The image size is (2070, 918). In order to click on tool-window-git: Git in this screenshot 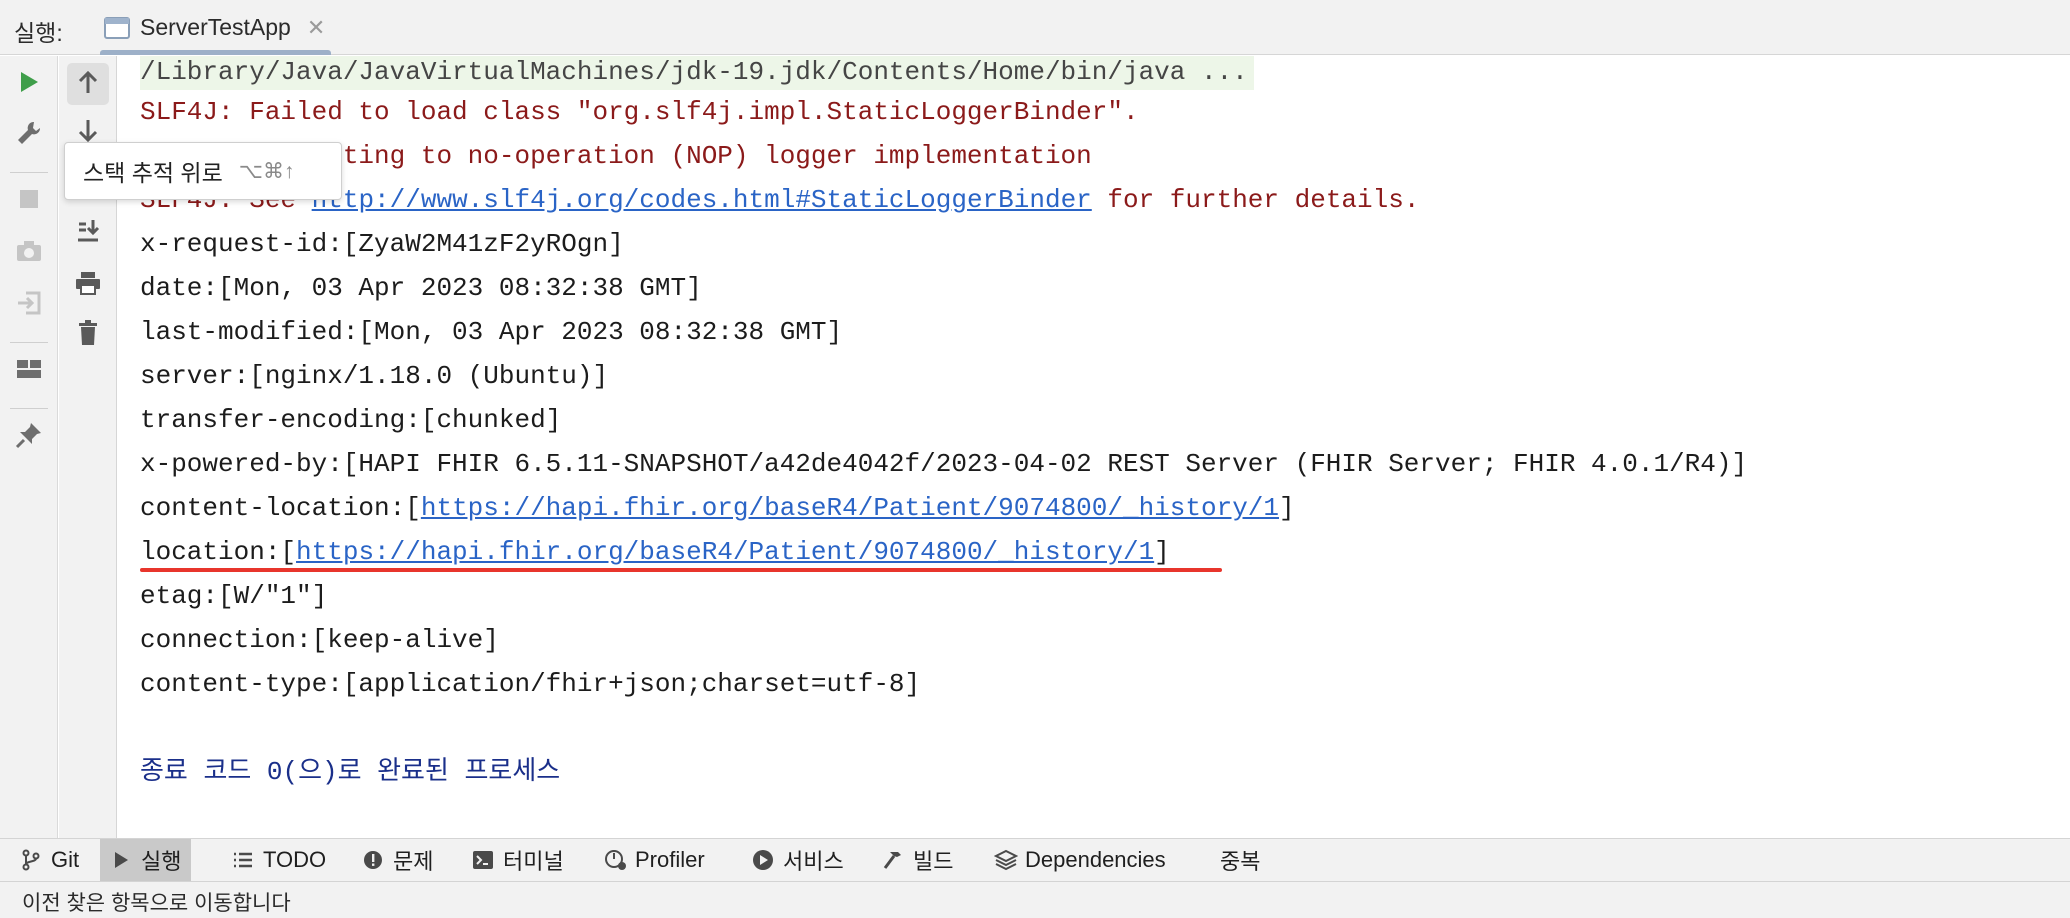, I will do `click(49, 860)`.